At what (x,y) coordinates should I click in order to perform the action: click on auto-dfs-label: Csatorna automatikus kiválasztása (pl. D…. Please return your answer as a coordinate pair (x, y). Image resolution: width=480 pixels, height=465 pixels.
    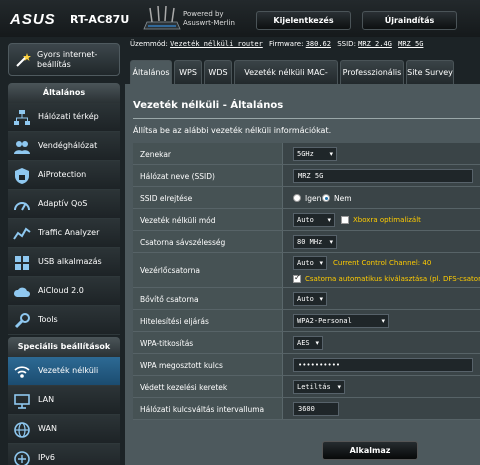
    Looking at the image, I should click on (392, 279).